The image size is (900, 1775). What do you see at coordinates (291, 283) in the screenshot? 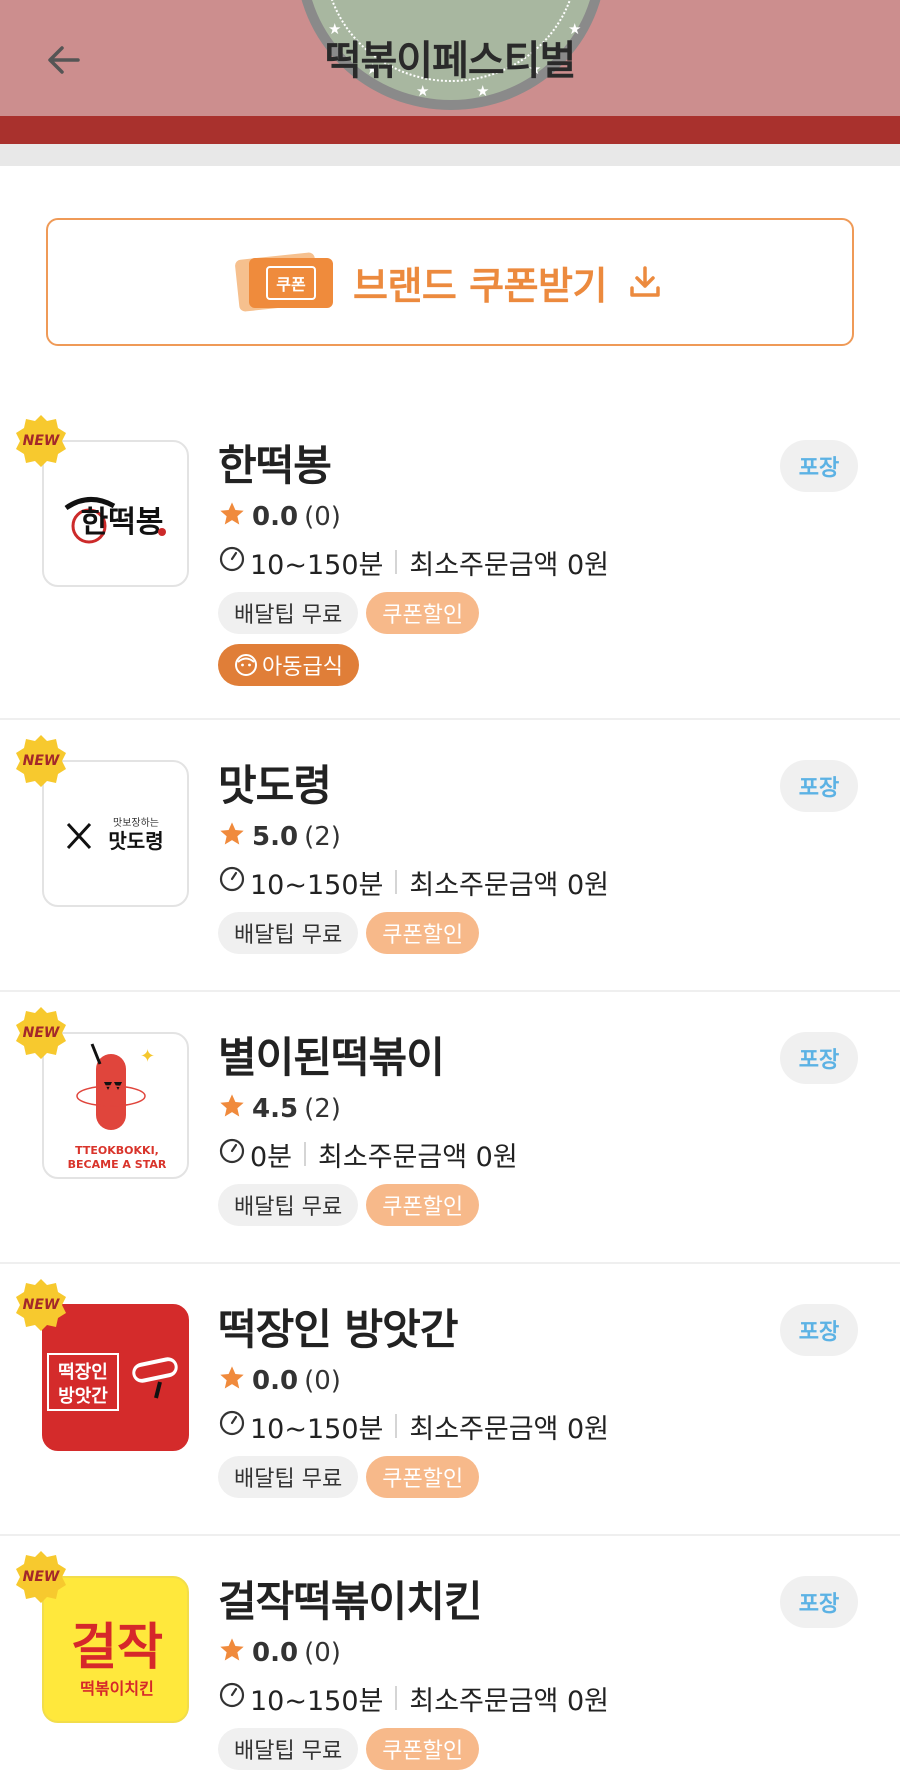
I see `coupon-ticket-label: 쿠폰` at bounding box center [291, 283].